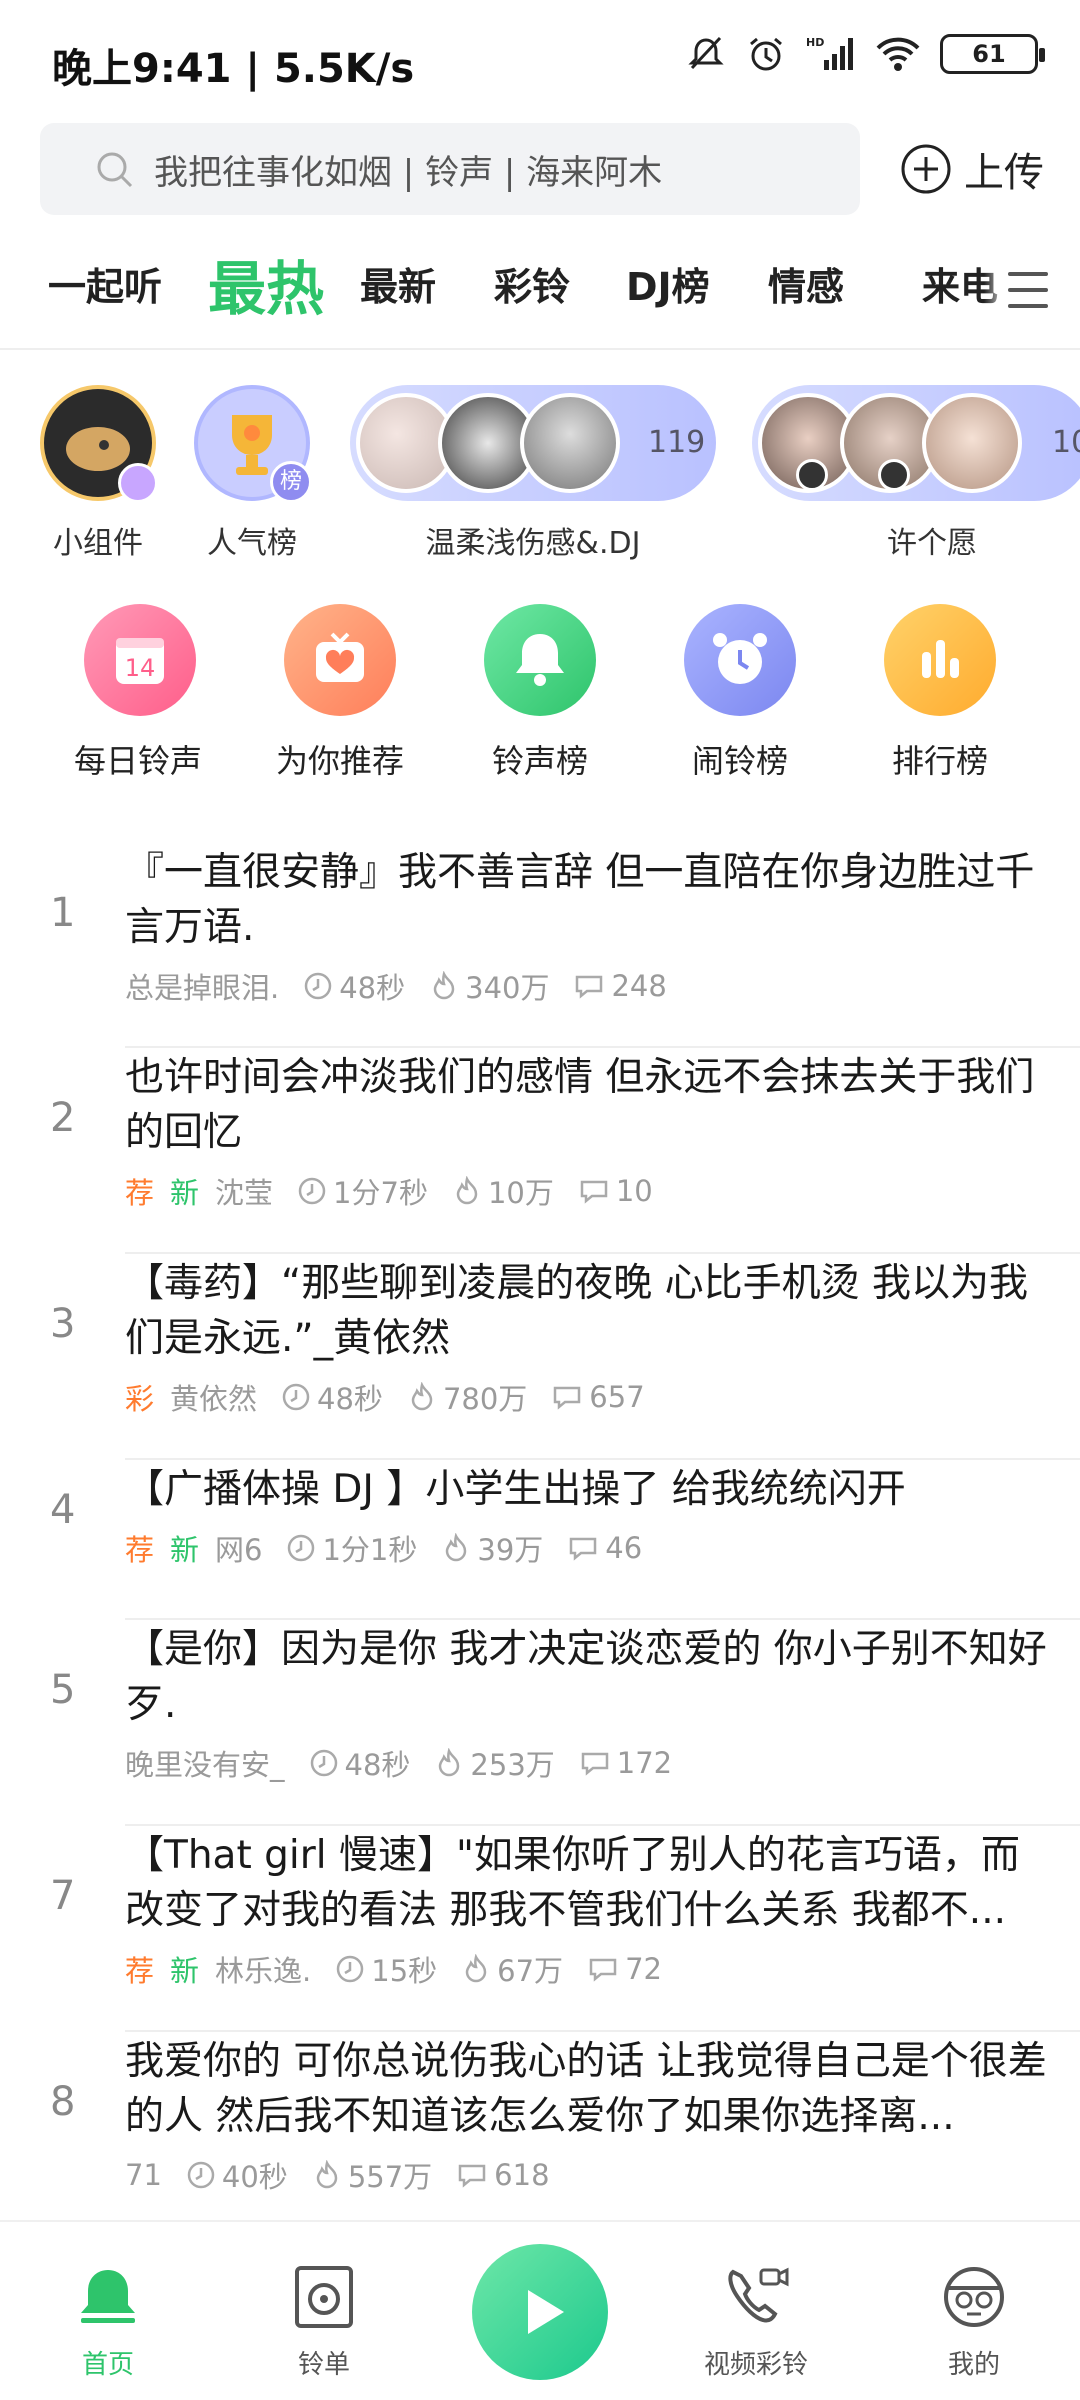 The height and width of the screenshot is (2400, 1080). What do you see at coordinates (974, 2297) in the screenshot?
I see `profile-face-icon` at bounding box center [974, 2297].